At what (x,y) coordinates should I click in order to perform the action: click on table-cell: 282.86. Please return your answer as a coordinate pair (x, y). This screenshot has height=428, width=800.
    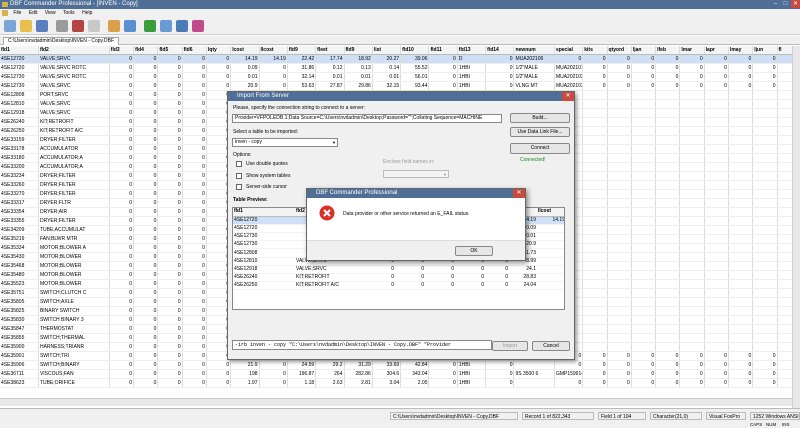
    Looking at the image, I should click on (358, 374).